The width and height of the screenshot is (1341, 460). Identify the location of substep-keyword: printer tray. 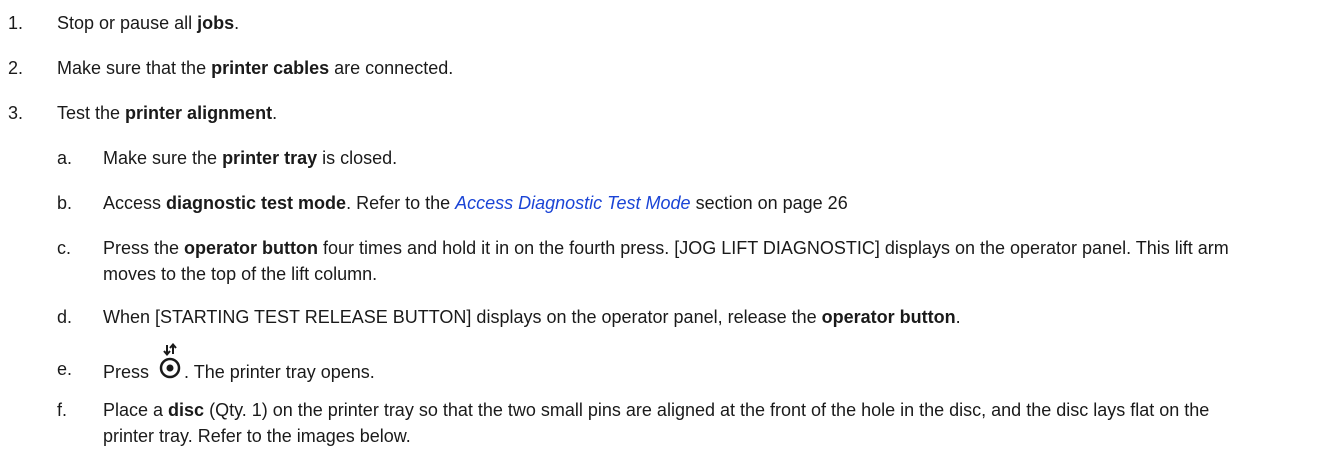
(270, 158).